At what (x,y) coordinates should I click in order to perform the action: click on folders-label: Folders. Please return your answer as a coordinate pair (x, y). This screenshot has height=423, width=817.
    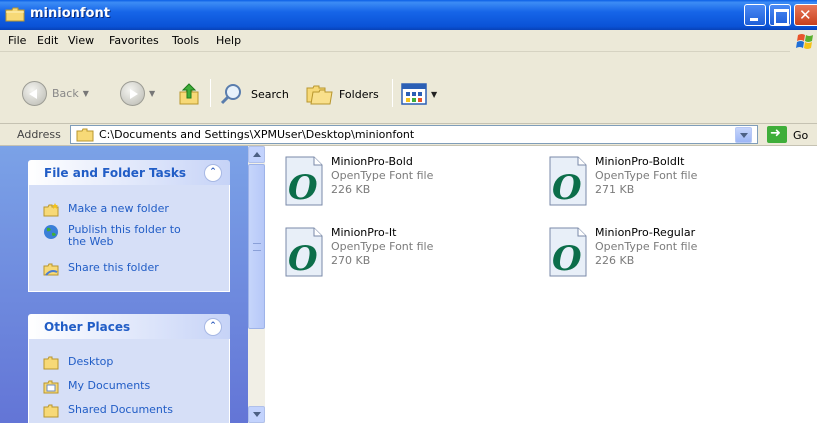
    Looking at the image, I should click on (359, 94).